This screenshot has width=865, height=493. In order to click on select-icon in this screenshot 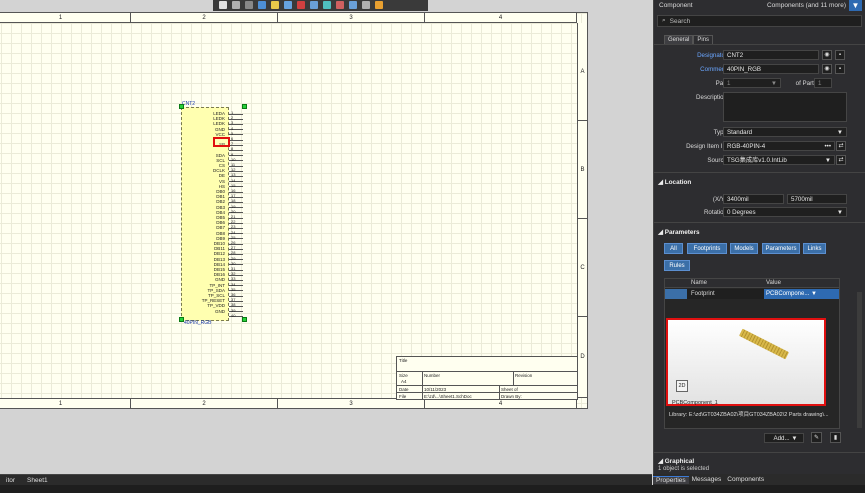, I will do `click(249, 5)`.